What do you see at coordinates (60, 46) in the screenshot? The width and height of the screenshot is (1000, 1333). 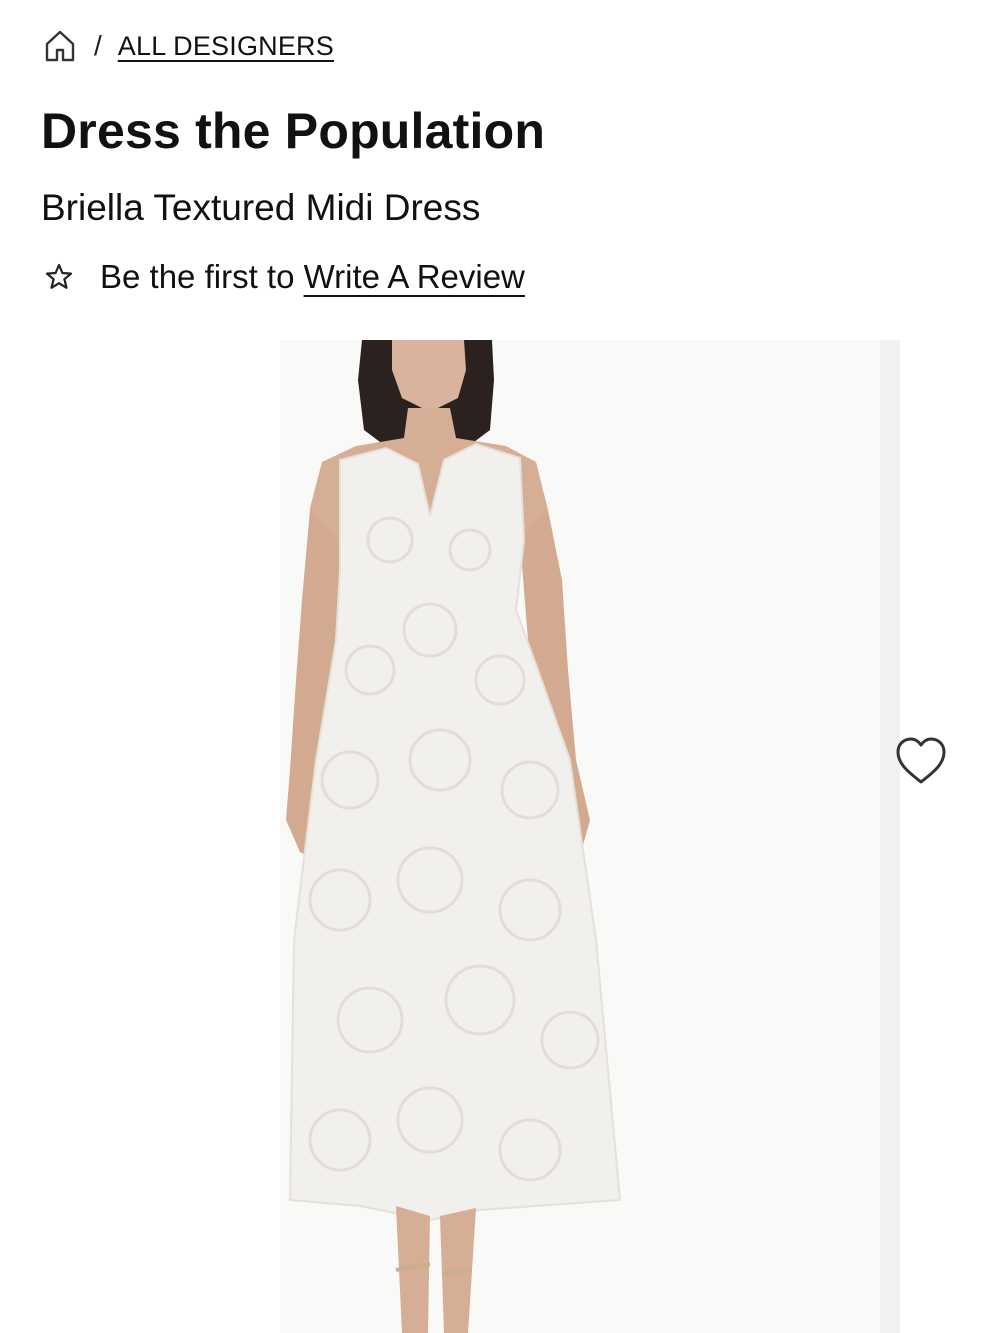 I see `home-icon` at bounding box center [60, 46].